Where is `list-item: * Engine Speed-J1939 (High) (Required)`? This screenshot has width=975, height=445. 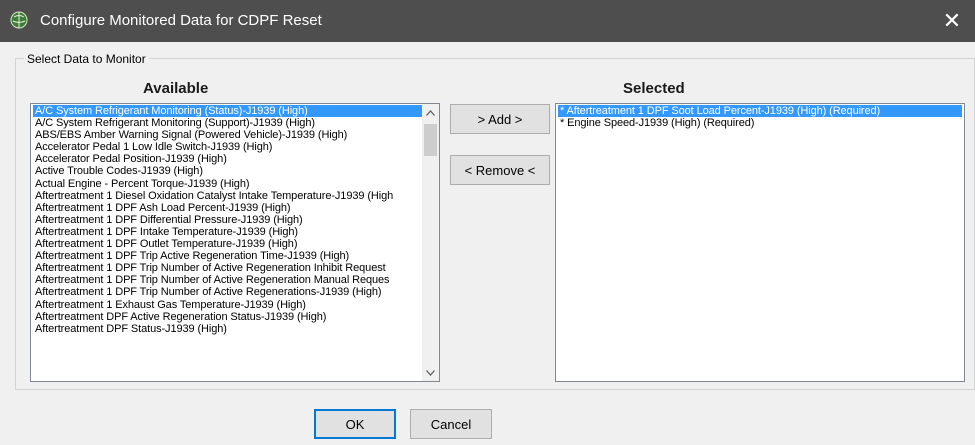 list-item: * Engine Speed-J1939 (High) (Required) is located at coordinates (760, 123).